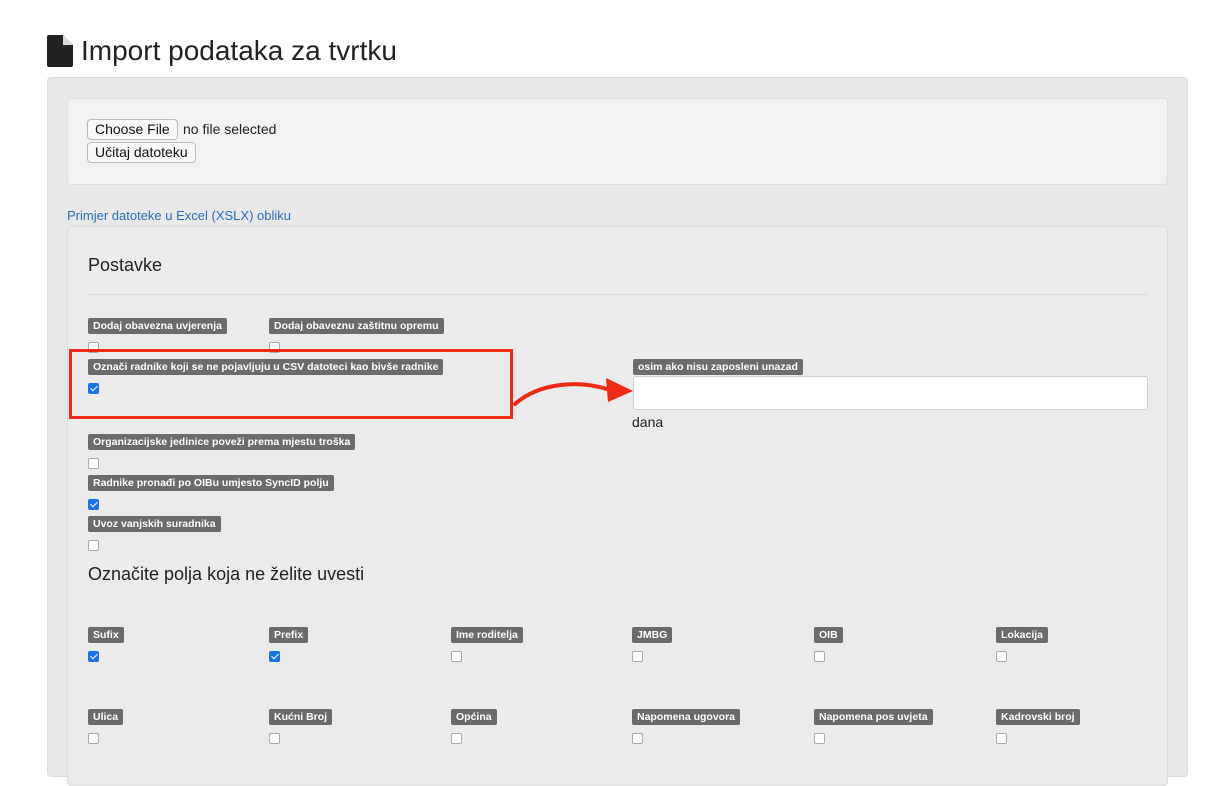 This screenshot has width=1222, height=786. What do you see at coordinates (157, 326) in the screenshot?
I see `option-label: Dodaj obavezna uvjerenja` at bounding box center [157, 326].